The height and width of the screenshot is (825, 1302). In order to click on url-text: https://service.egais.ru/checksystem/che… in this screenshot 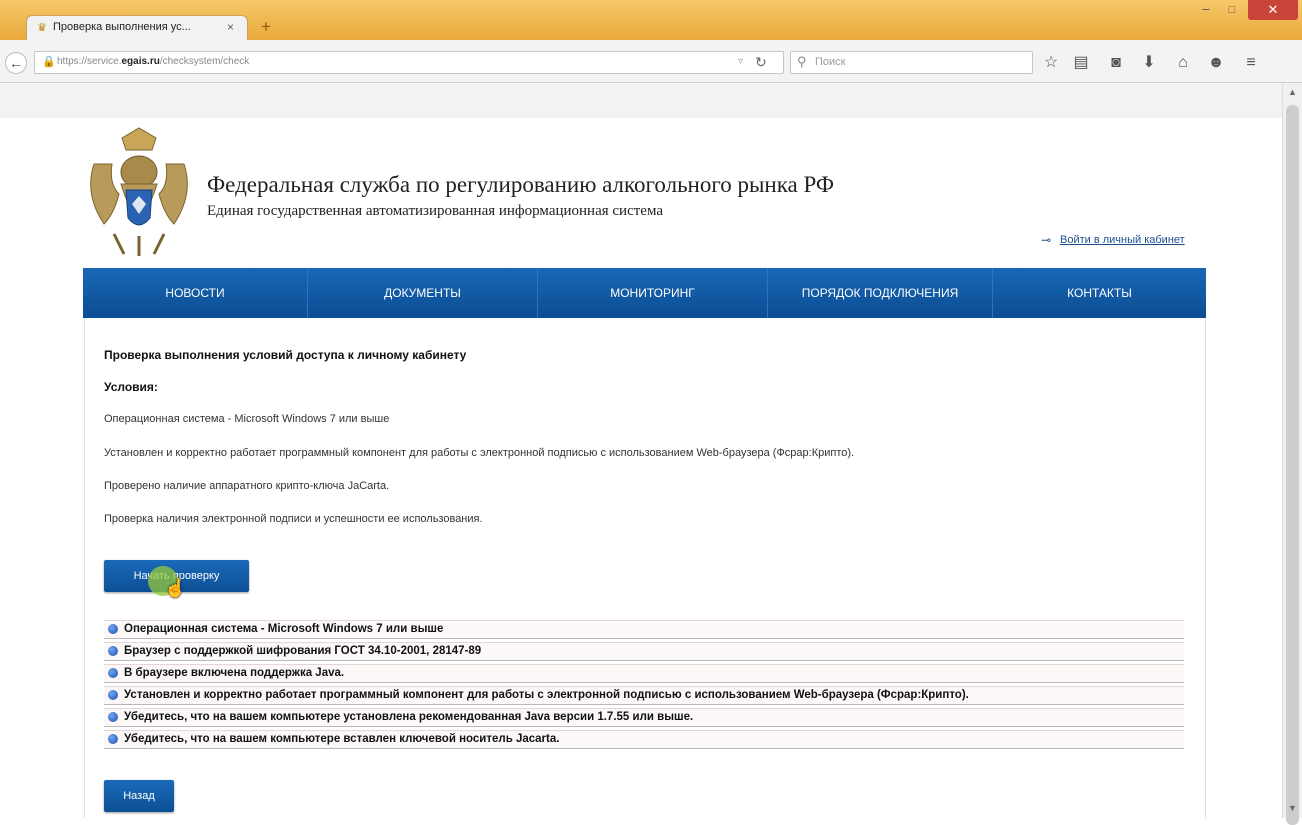, I will do `click(153, 61)`.